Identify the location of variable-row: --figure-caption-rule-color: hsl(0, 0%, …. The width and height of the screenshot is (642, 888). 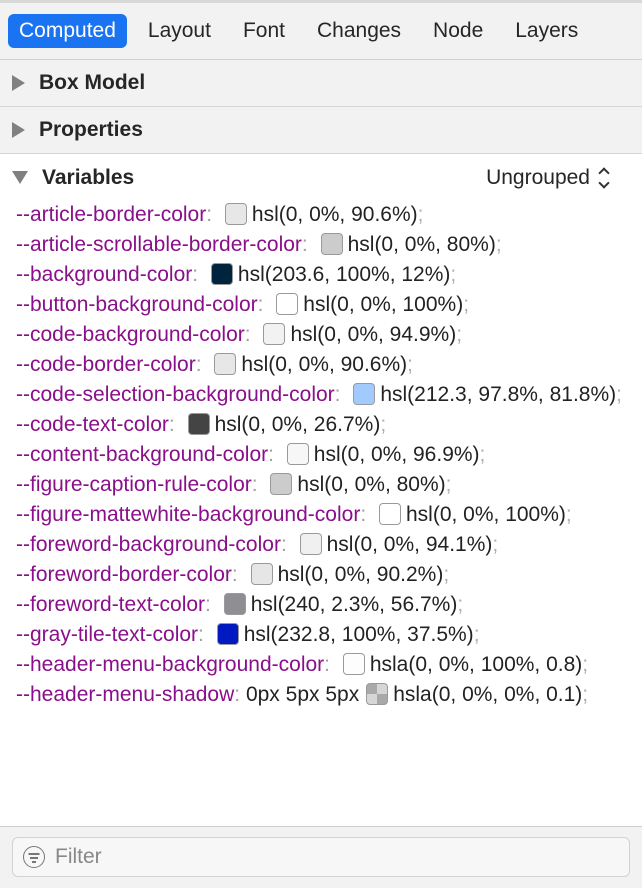
(324, 485).